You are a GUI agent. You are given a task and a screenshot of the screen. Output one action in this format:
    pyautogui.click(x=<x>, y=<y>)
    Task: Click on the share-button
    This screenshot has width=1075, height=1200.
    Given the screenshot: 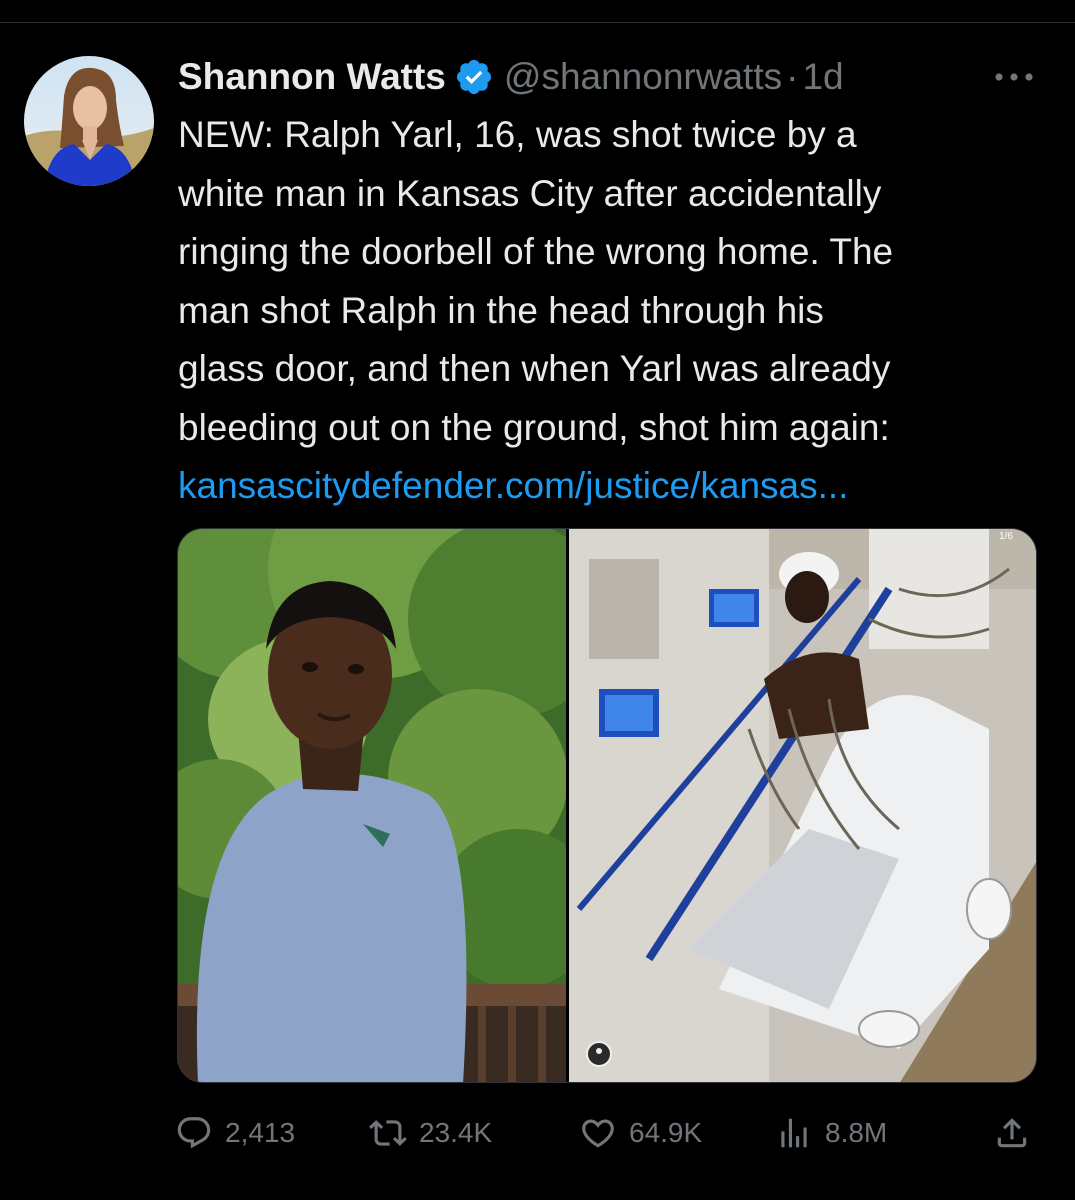 What is the action you would take?
    pyautogui.click(x=1018, y=1133)
    